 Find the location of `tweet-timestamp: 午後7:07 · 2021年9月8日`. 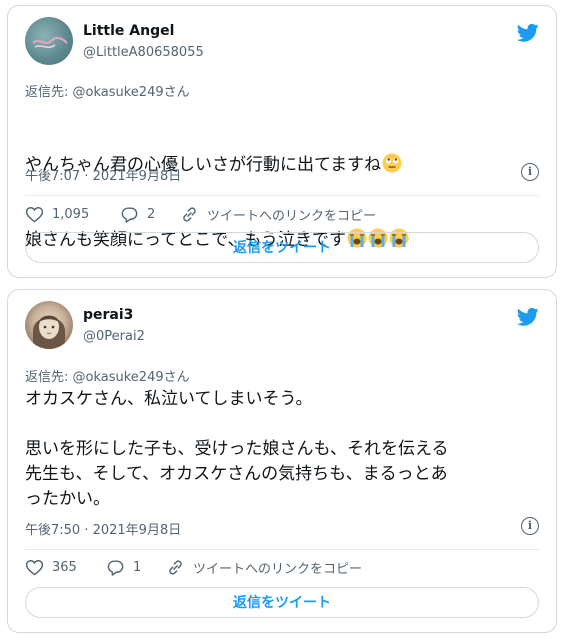

tweet-timestamp: 午後7:07 · 2021年9月8日 is located at coordinates (103, 174).